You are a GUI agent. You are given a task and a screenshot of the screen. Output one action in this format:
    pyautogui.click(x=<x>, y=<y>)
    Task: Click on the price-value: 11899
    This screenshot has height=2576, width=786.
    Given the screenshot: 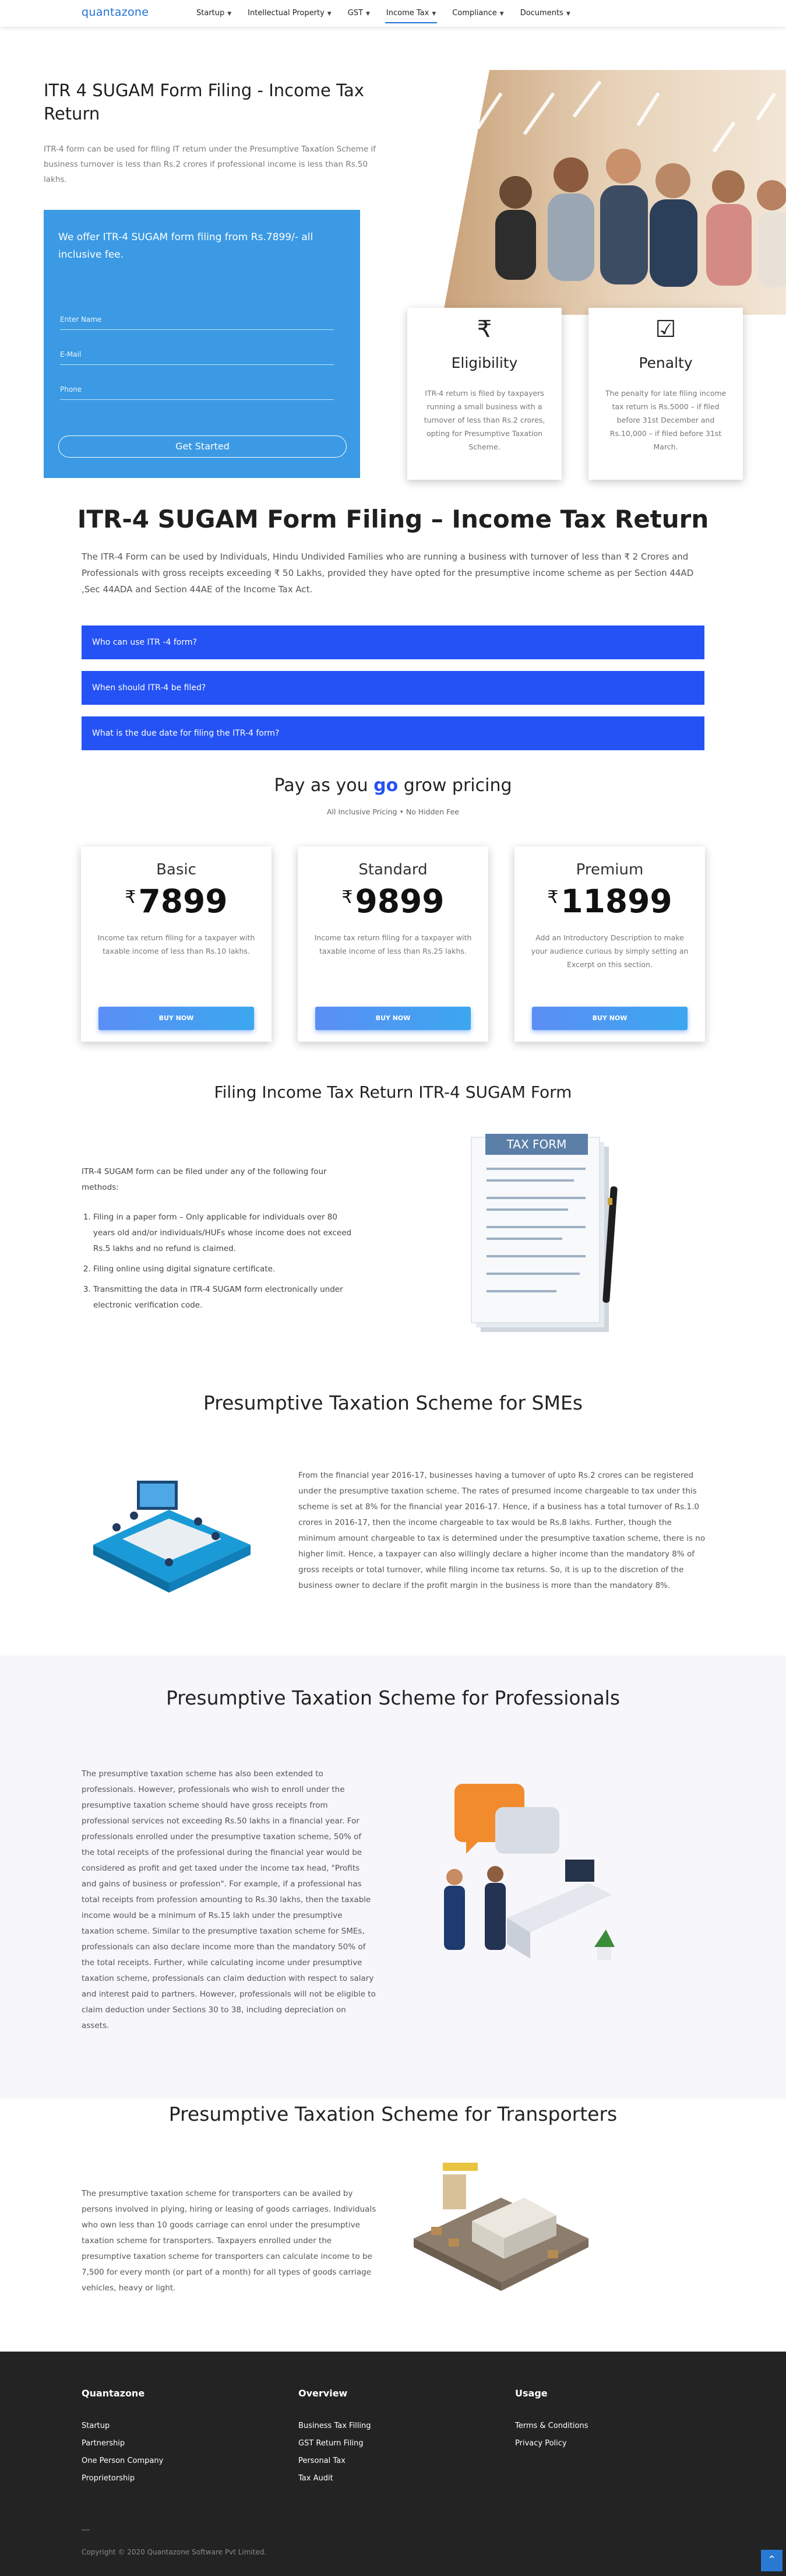 What is the action you would take?
    pyautogui.click(x=616, y=901)
    